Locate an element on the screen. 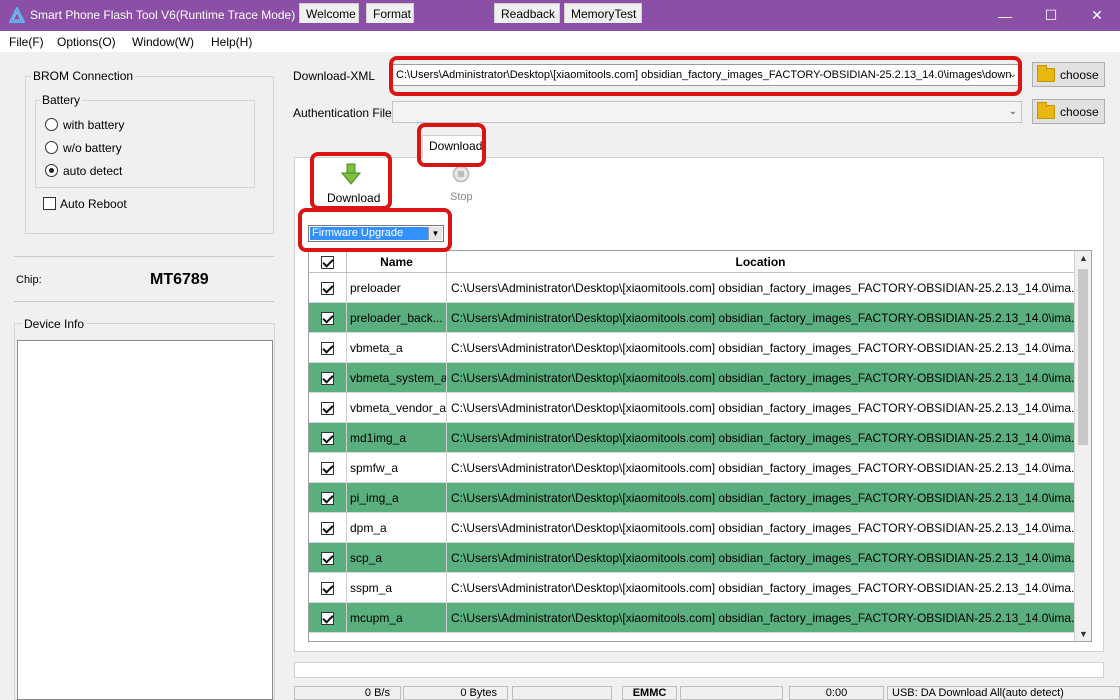  with-battery-label: with battery is located at coordinates (94, 125).